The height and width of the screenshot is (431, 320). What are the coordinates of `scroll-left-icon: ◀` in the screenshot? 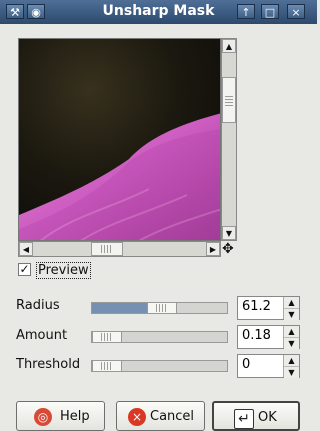 It's located at (26, 249).